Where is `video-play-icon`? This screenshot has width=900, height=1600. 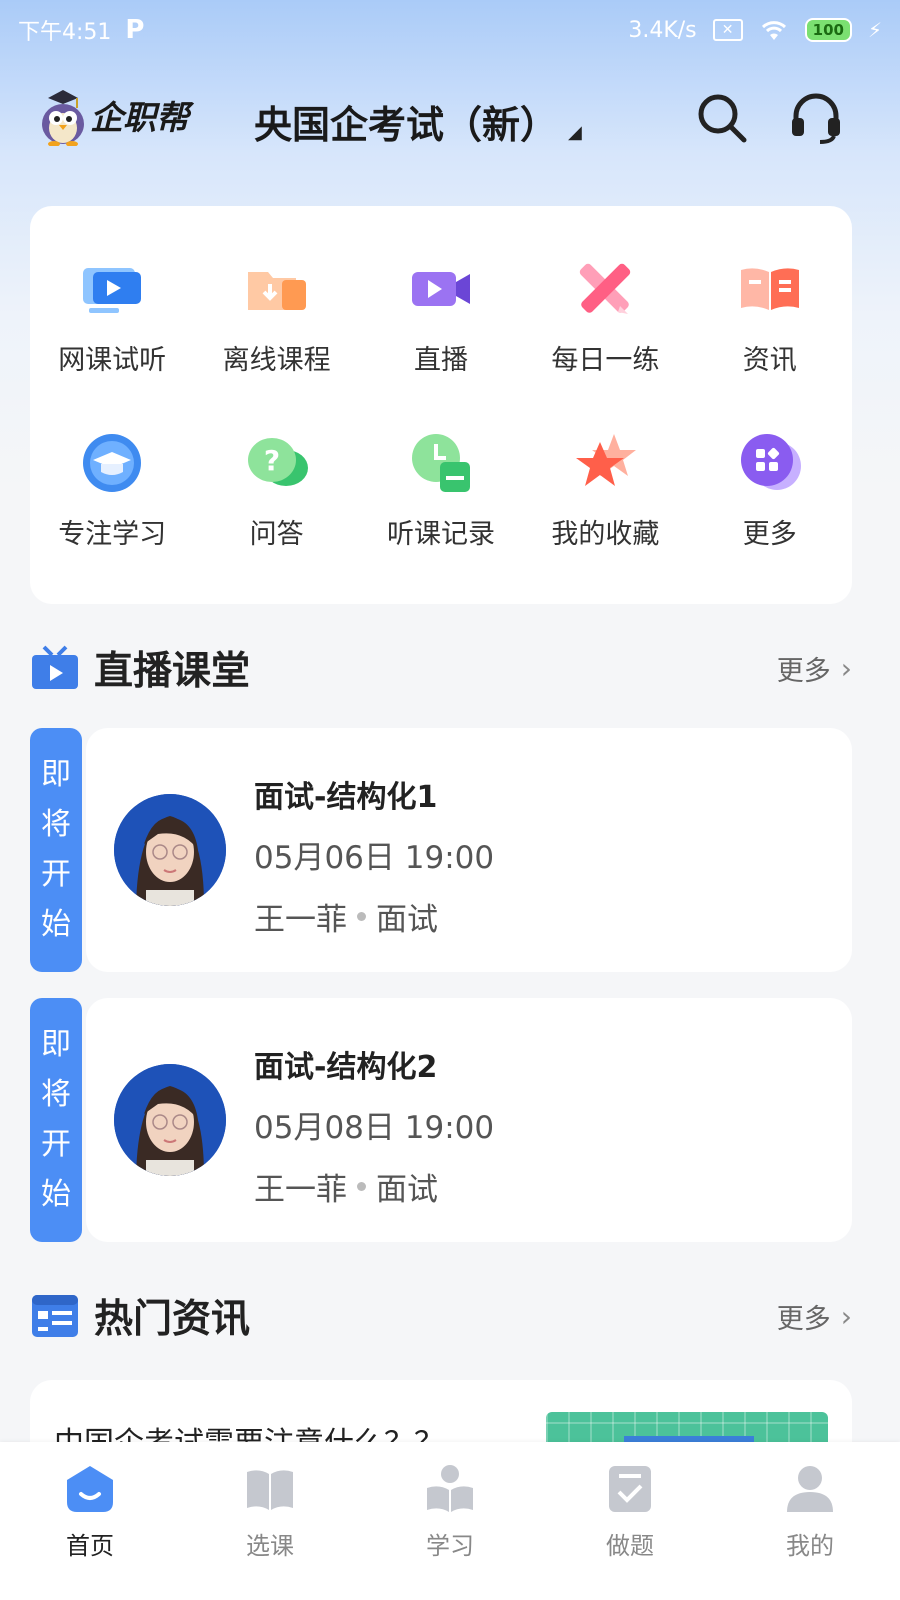
video-play-icon is located at coordinates (112, 290).